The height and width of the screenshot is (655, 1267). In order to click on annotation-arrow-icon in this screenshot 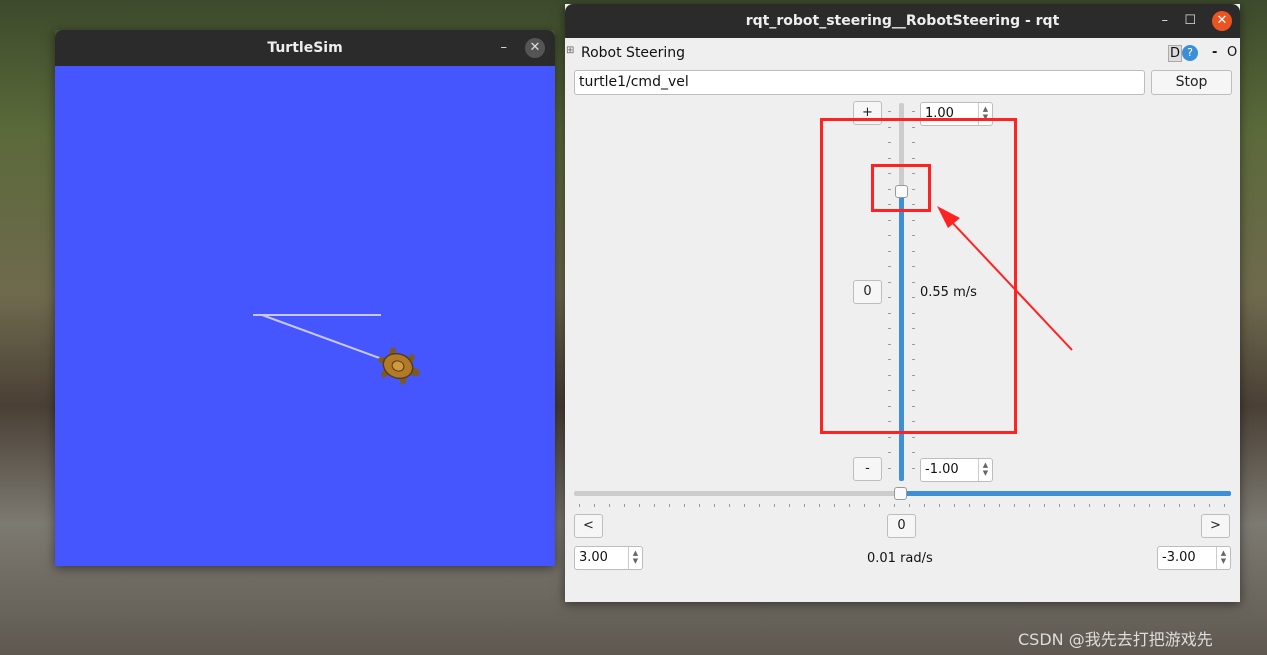, I will do `click(1005, 278)`.